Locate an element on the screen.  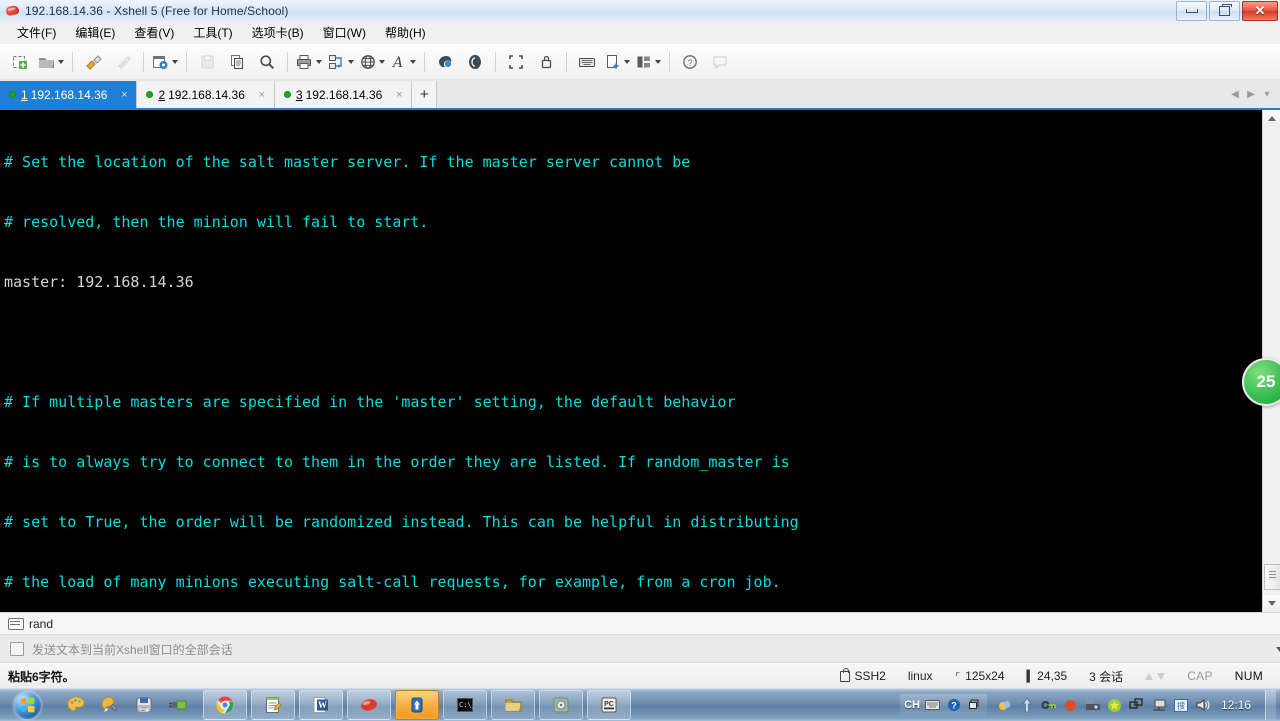
terminal-scrollbar: 25 is located at coordinates (1261, 361).